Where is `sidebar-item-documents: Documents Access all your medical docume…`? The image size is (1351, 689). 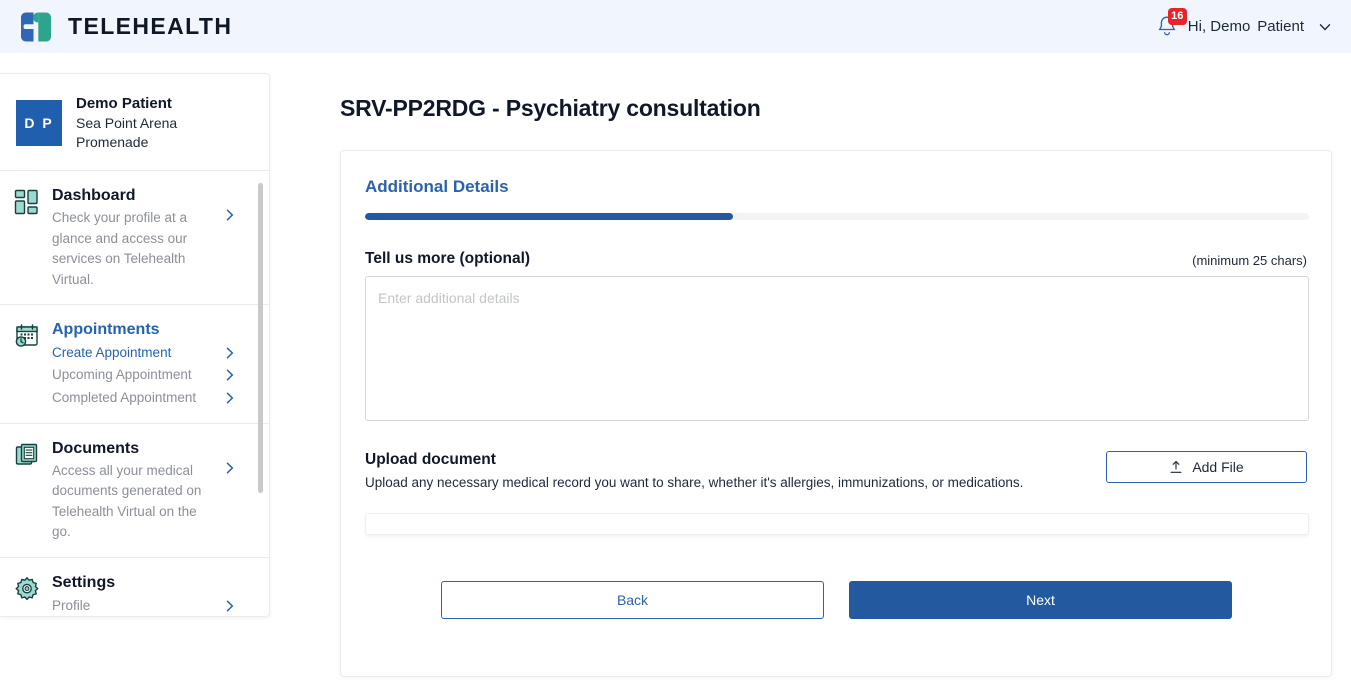
sidebar-item-documents: Documents Access all your medical docume… is located at coordinates (134, 491).